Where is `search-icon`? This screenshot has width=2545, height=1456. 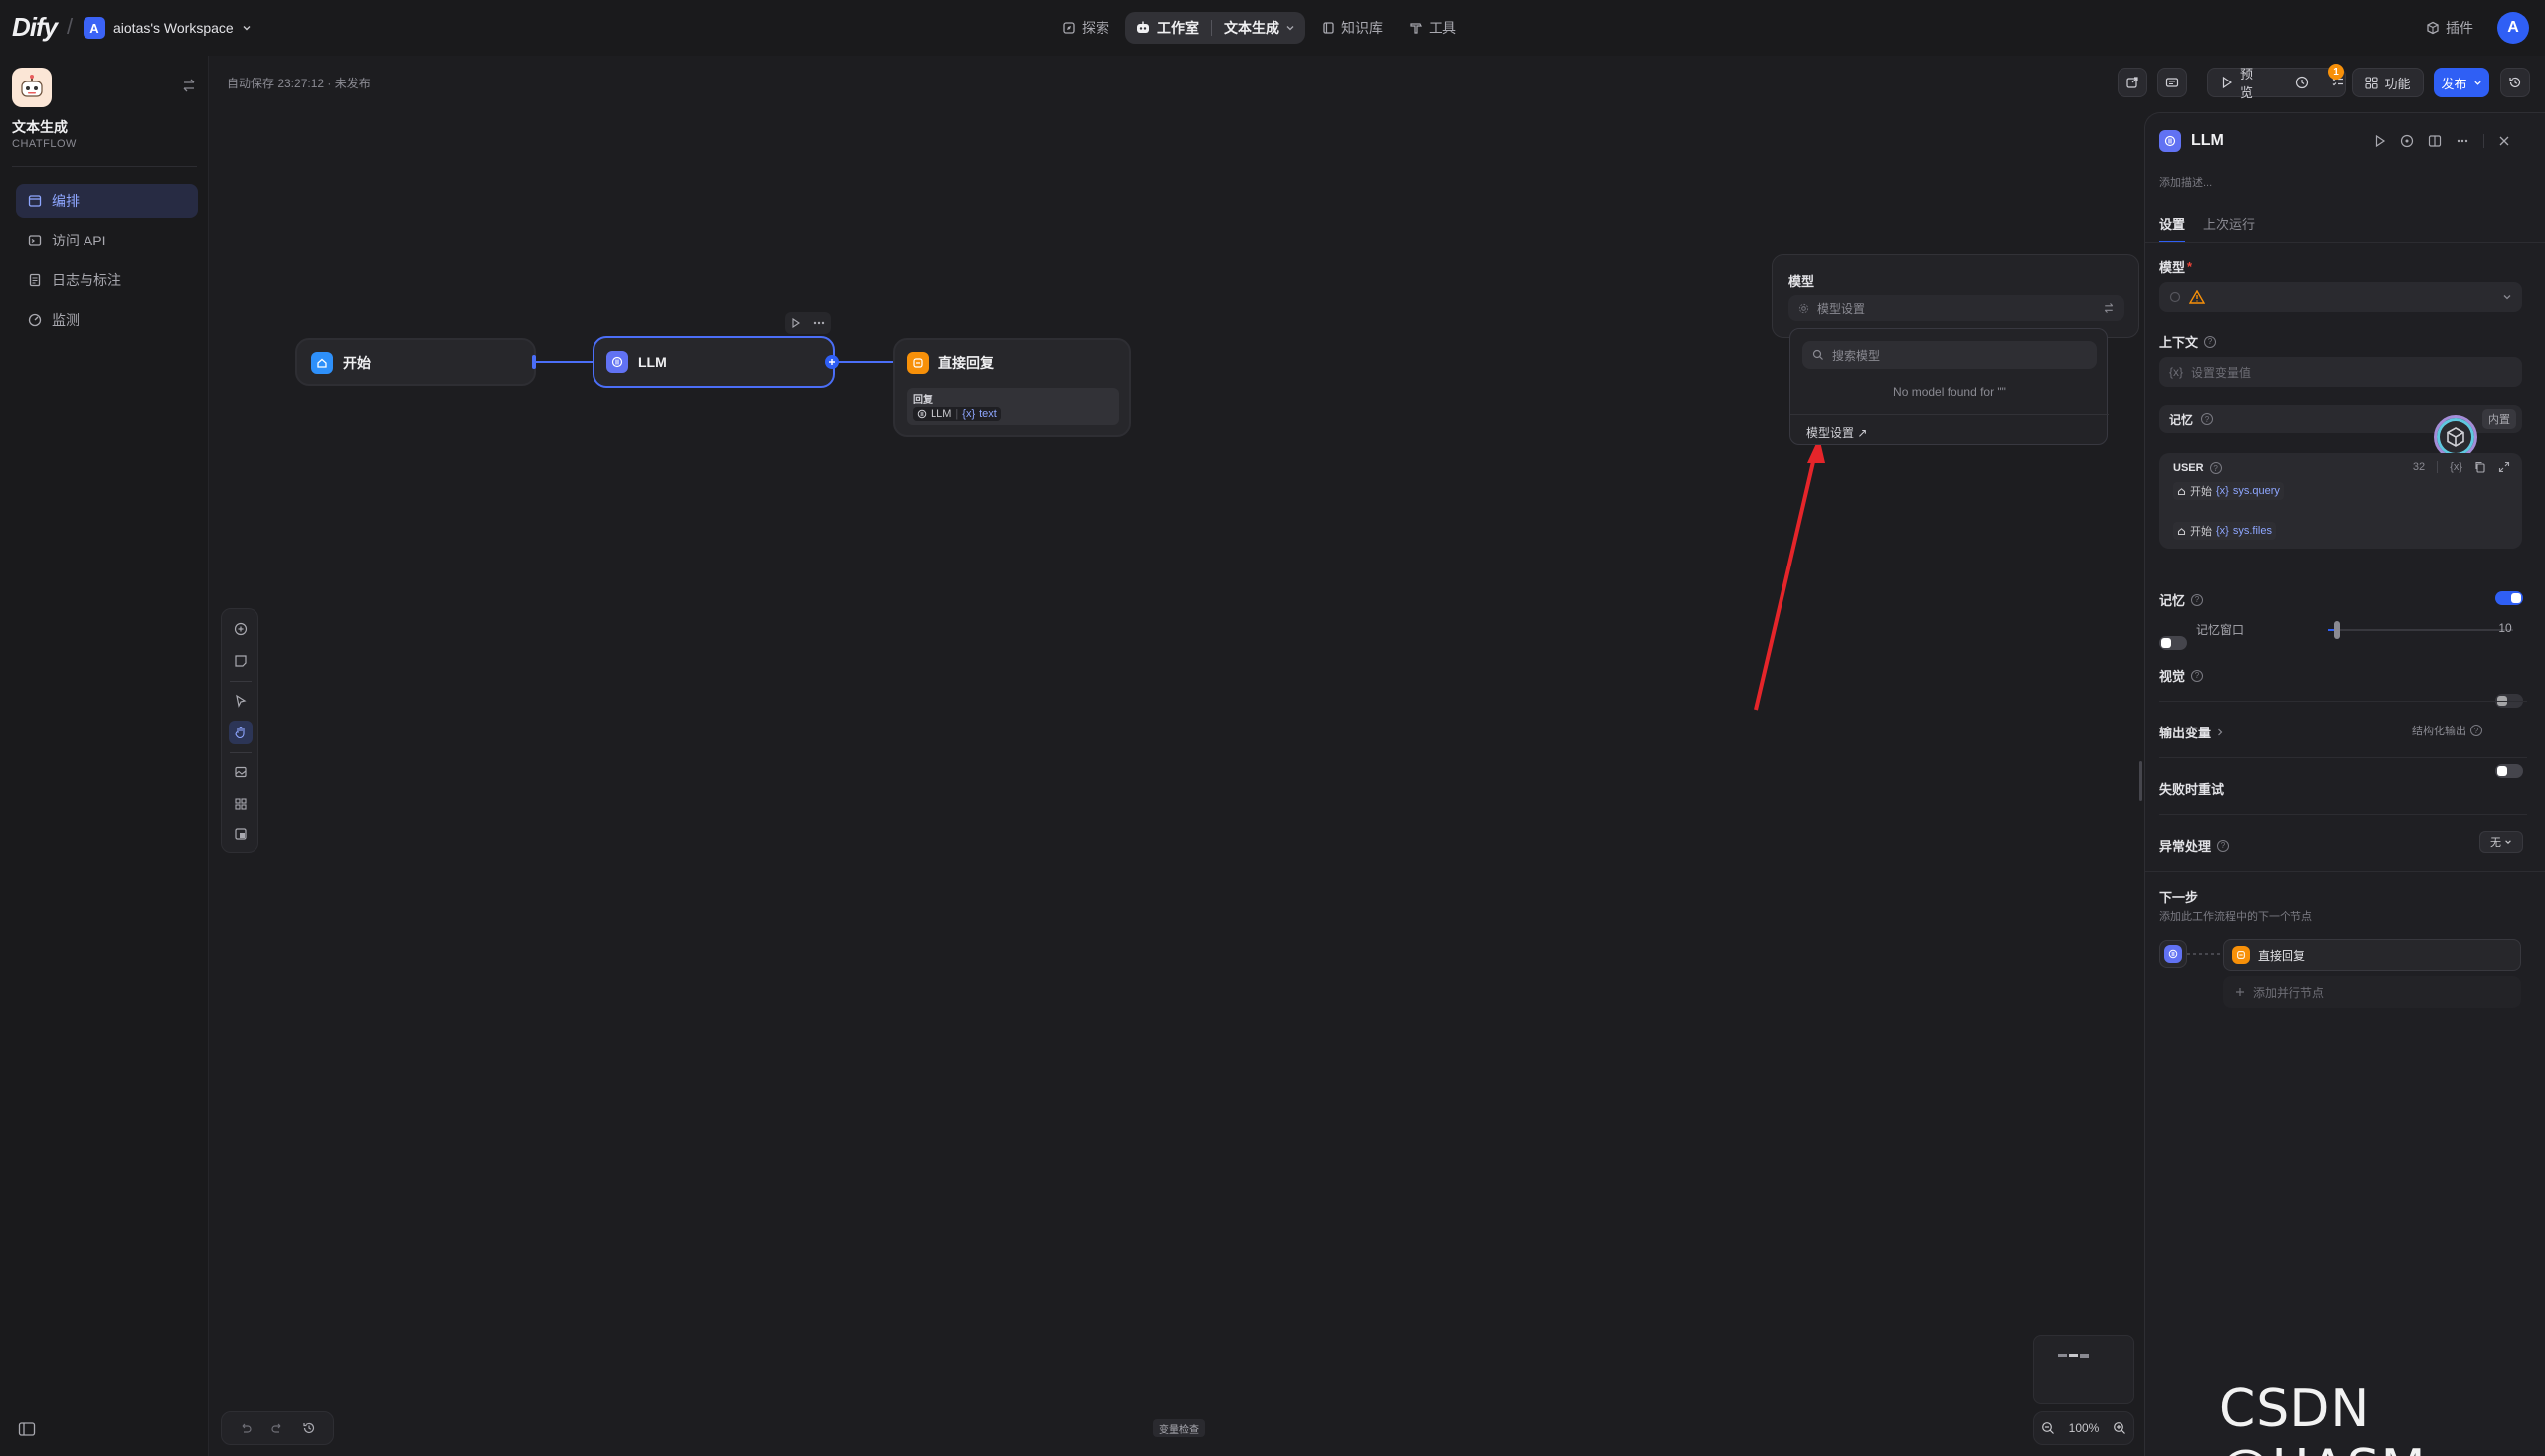 search-icon is located at coordinates (1818, 355).